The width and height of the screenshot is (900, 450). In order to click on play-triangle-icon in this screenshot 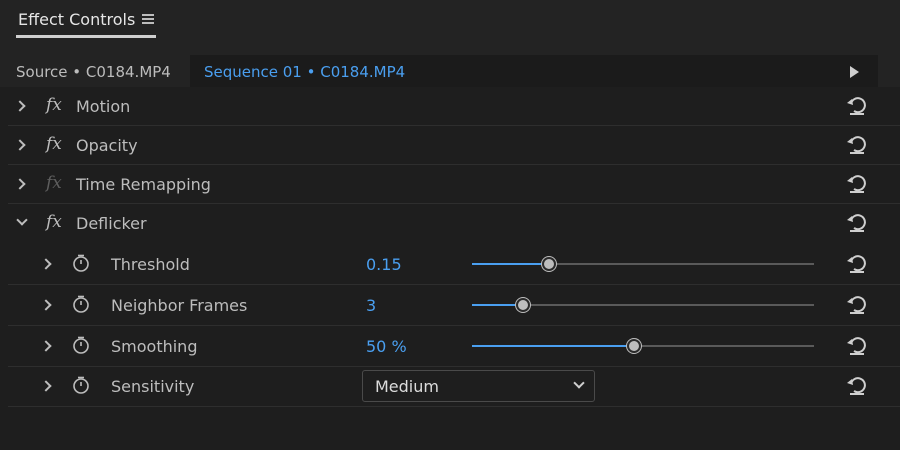, I will do `click(854, 72)`.